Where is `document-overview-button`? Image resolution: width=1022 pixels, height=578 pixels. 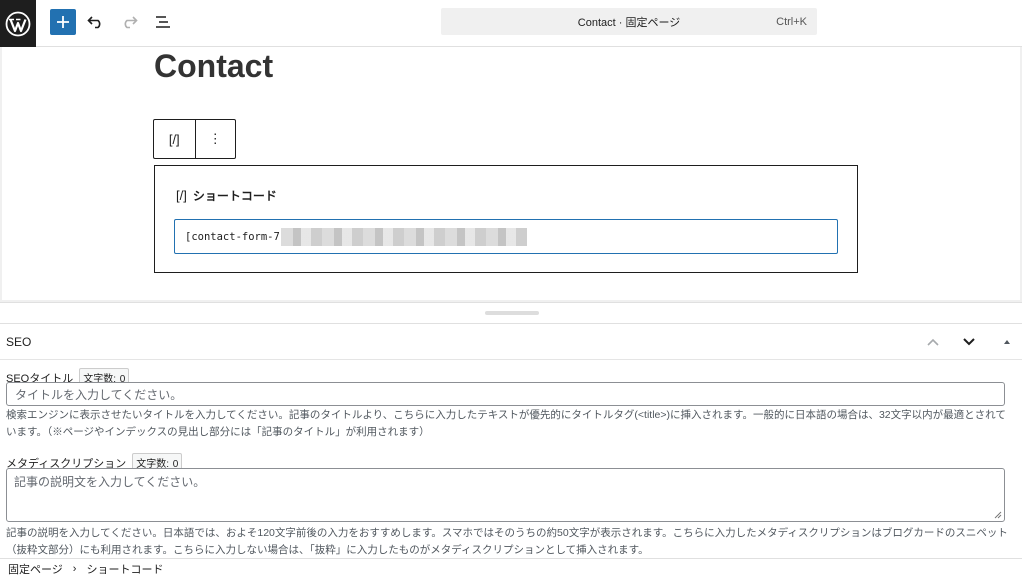
document-overview-button is located at coordinates (163, 22).